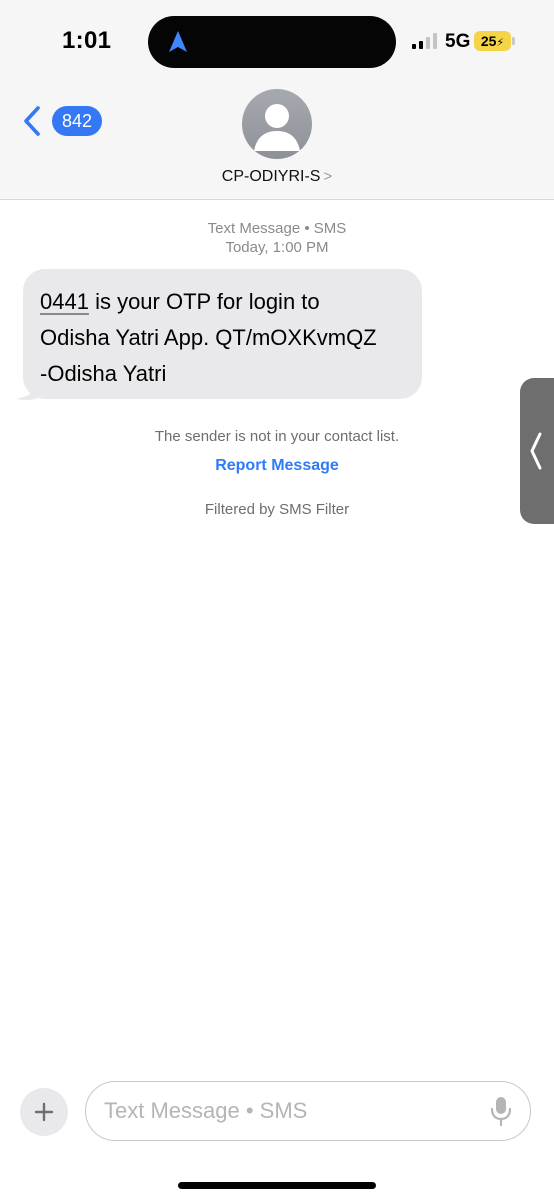 Image resolution: width=554 pixels, height=1200 pixels. What do you see at coordinates (277, 238) in the screenshot?
I see `message-meta: Text Message • SMS Today, 1:00 PM` at bounding box center [277, 238].